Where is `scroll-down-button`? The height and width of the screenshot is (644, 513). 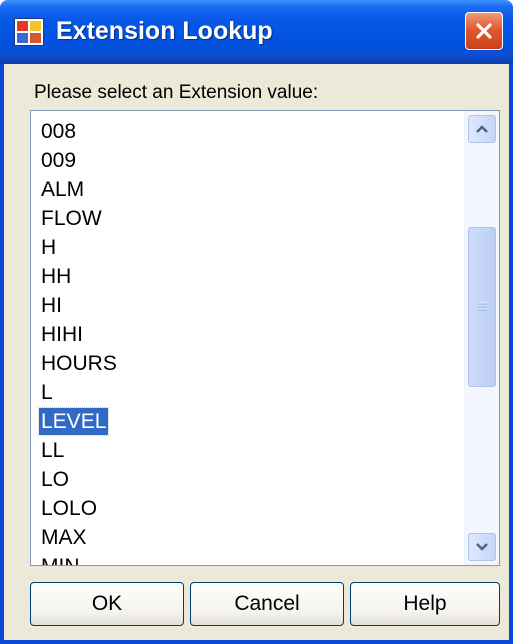
scroll-down-button is located at coordinates (482, 547).